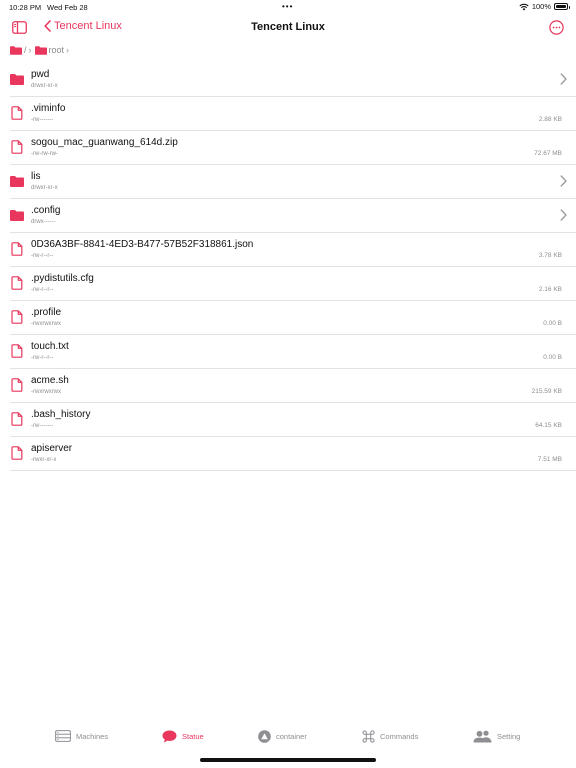 This screenshot has height=768, width=576. What do you see at coordinates (36, 176) in the screenshot?
I see `file-name: lis` at bounding box center [36, 176].